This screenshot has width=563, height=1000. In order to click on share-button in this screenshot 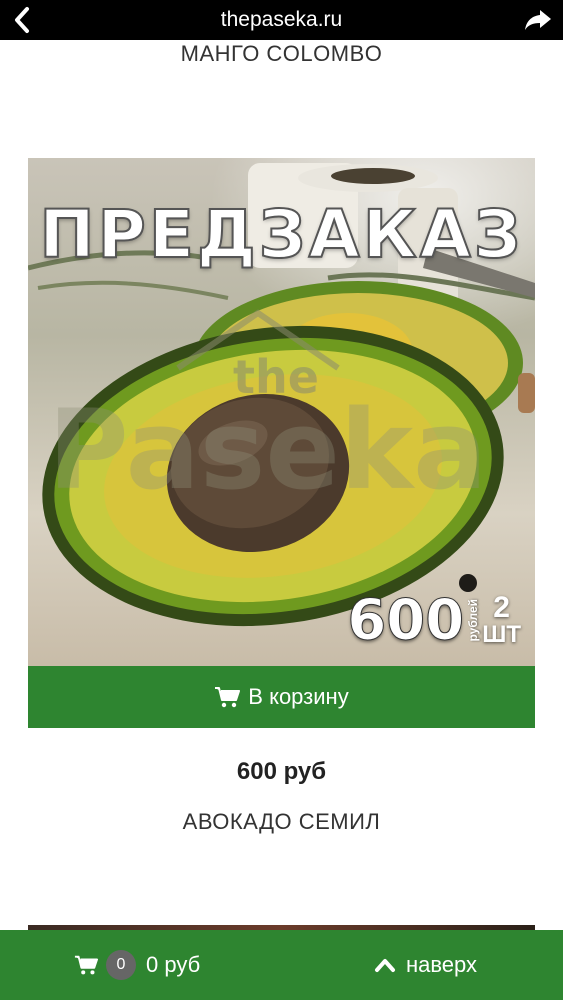, I will do `click(538, 20)`.